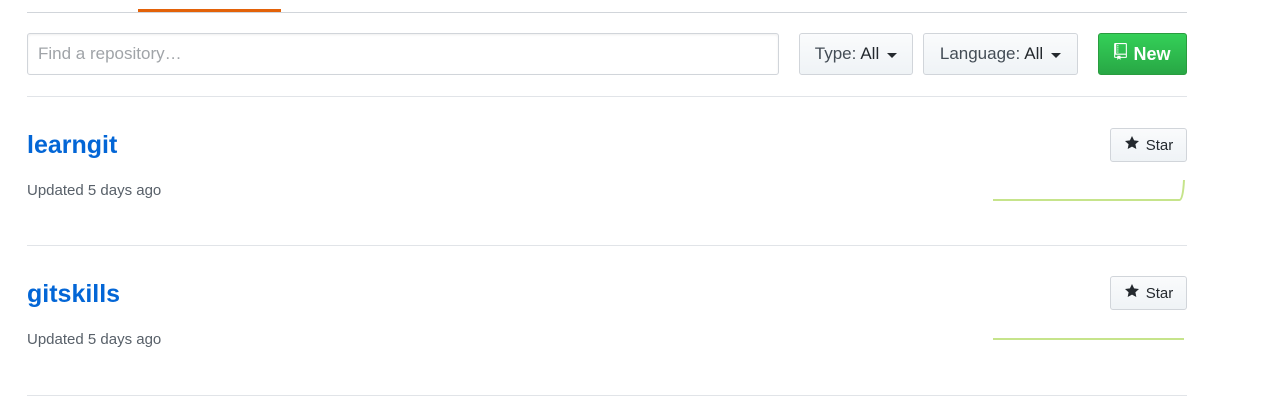 The height and width of the screenshot is (400, 1285). What do you see at coordinates (1034, 53) in the screenshot?
I see `language-filter-value: All` at bounding box center [1034, 53].